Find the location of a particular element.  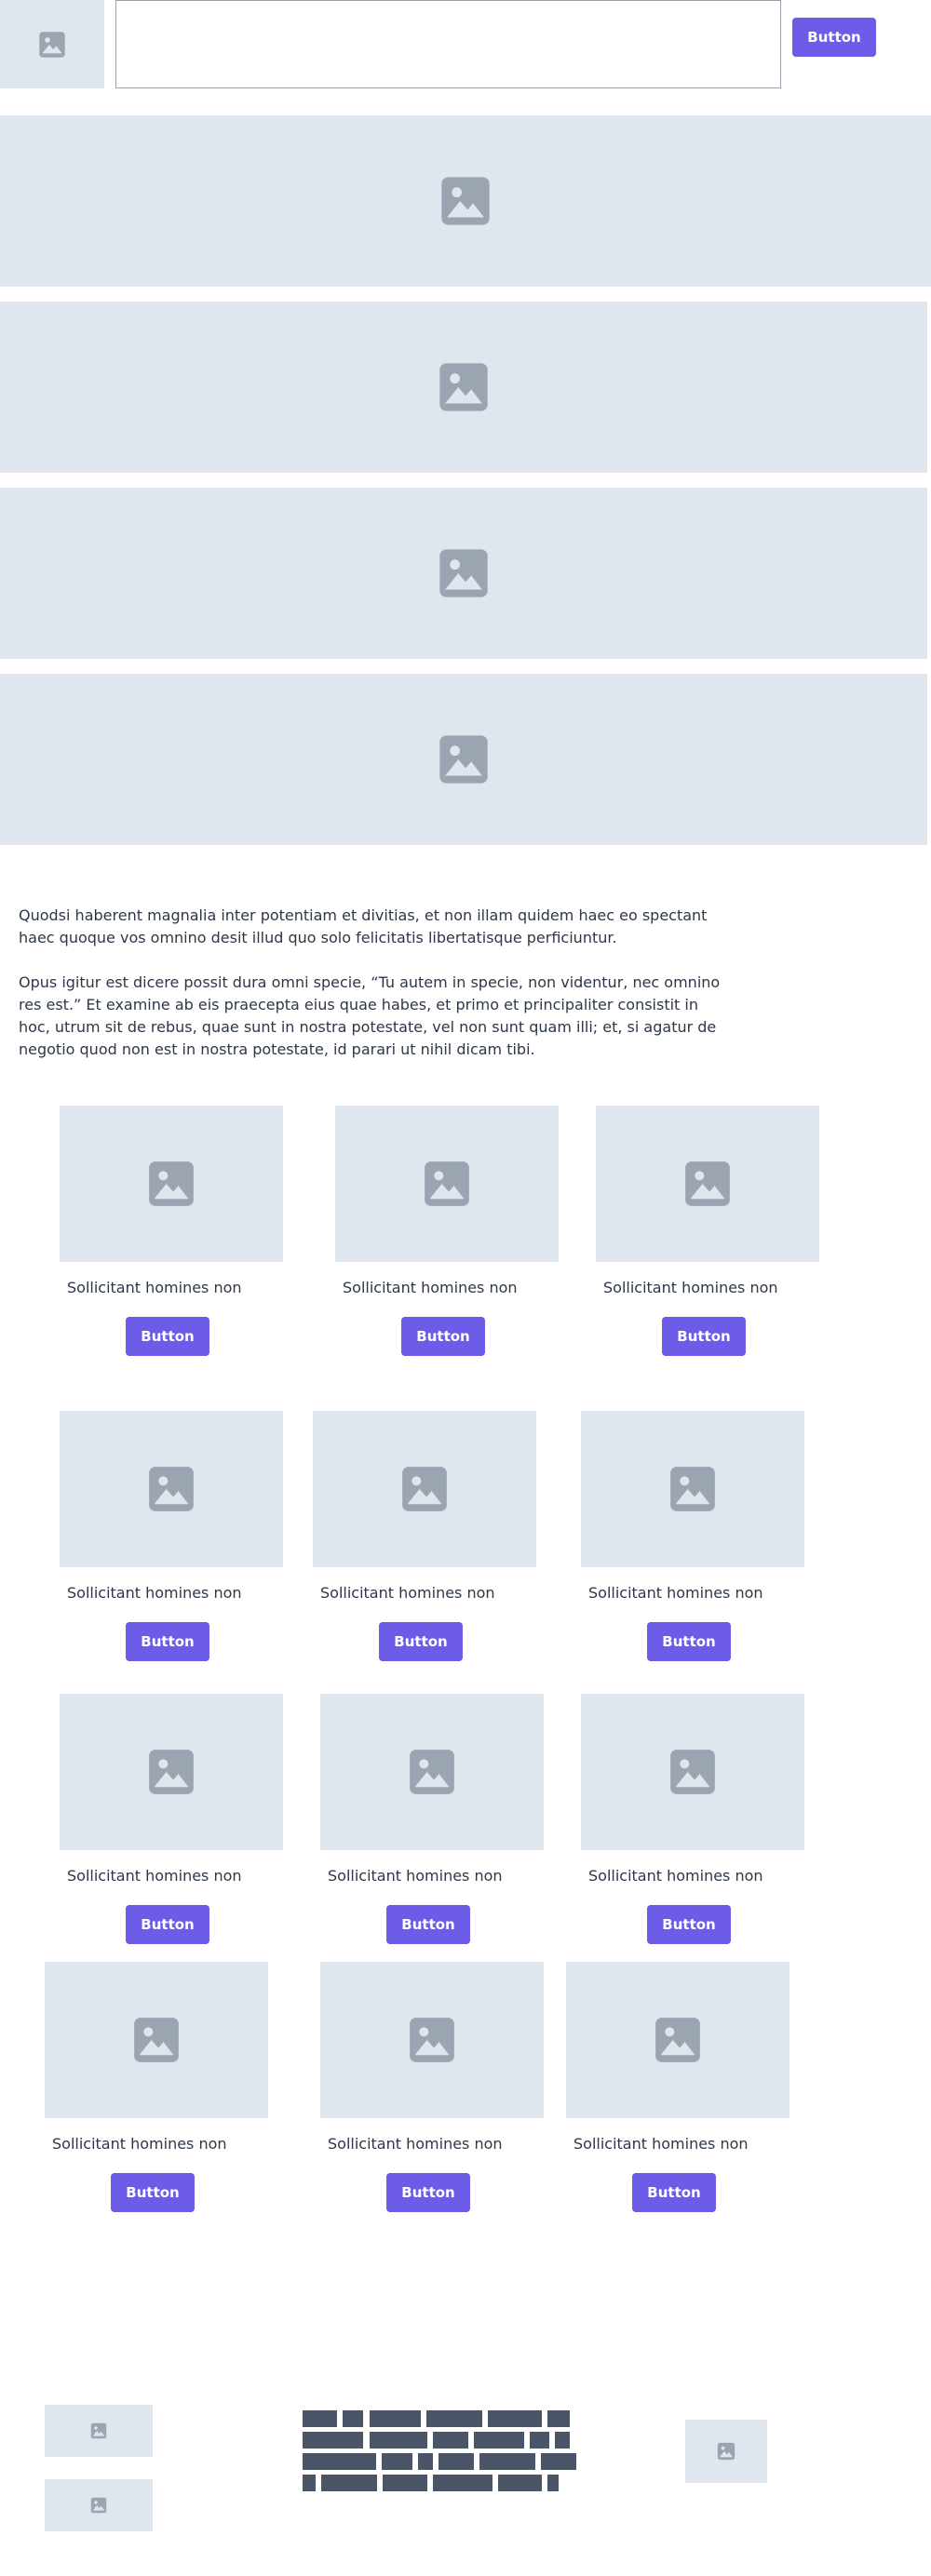

logo-image is located at coordinates (52, 44).